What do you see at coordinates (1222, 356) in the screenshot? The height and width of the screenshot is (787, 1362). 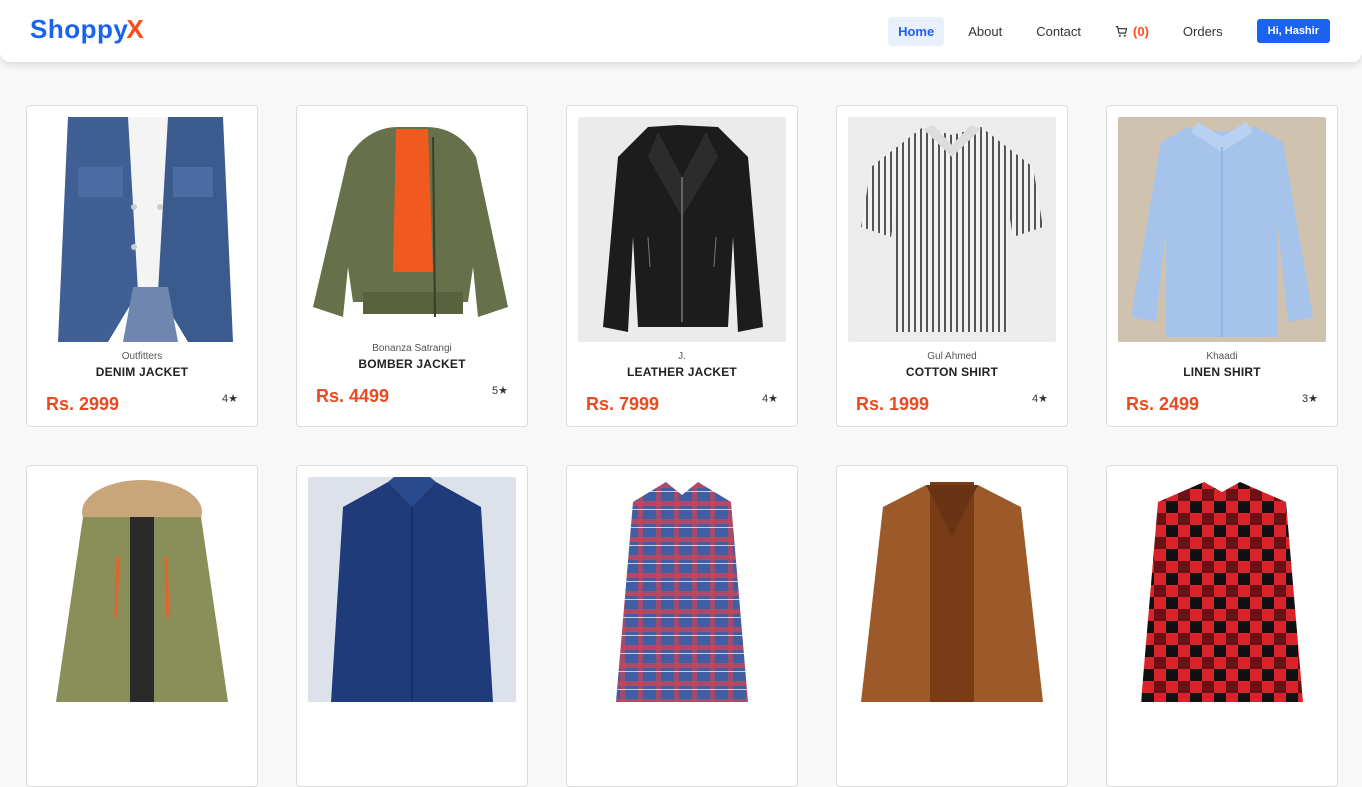 I see `product-brand: Khaadi` at bounding box center [1222, 356].